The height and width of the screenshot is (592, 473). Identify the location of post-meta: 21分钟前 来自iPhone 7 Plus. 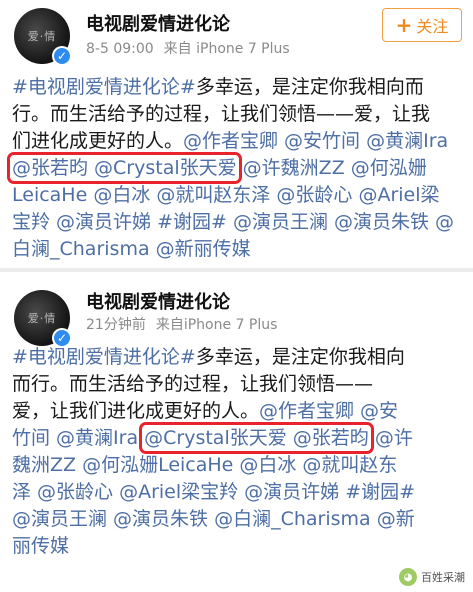
(181, 324).